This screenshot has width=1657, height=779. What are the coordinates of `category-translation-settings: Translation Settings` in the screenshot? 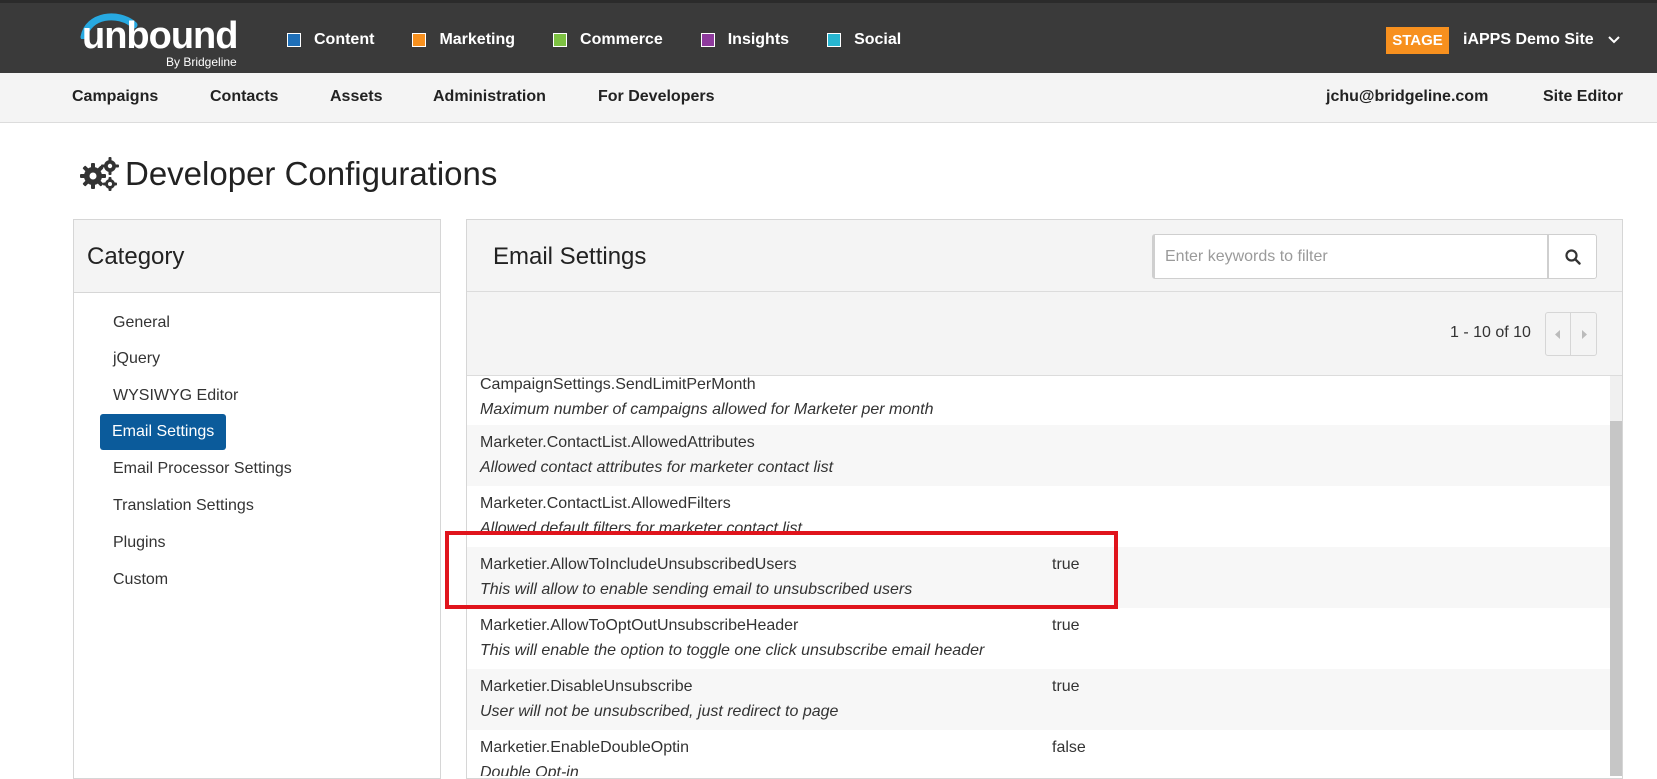 It's located at (183, 506).